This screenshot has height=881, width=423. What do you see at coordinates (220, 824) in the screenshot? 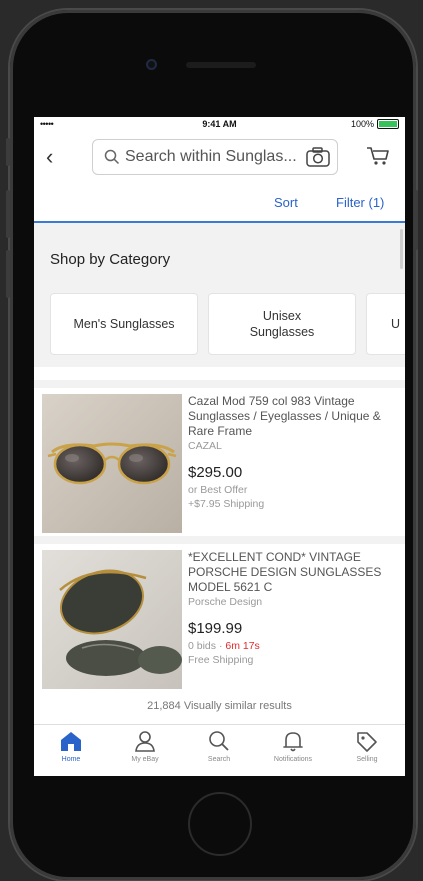
I see `home-button` at bounding box center [220, 824].